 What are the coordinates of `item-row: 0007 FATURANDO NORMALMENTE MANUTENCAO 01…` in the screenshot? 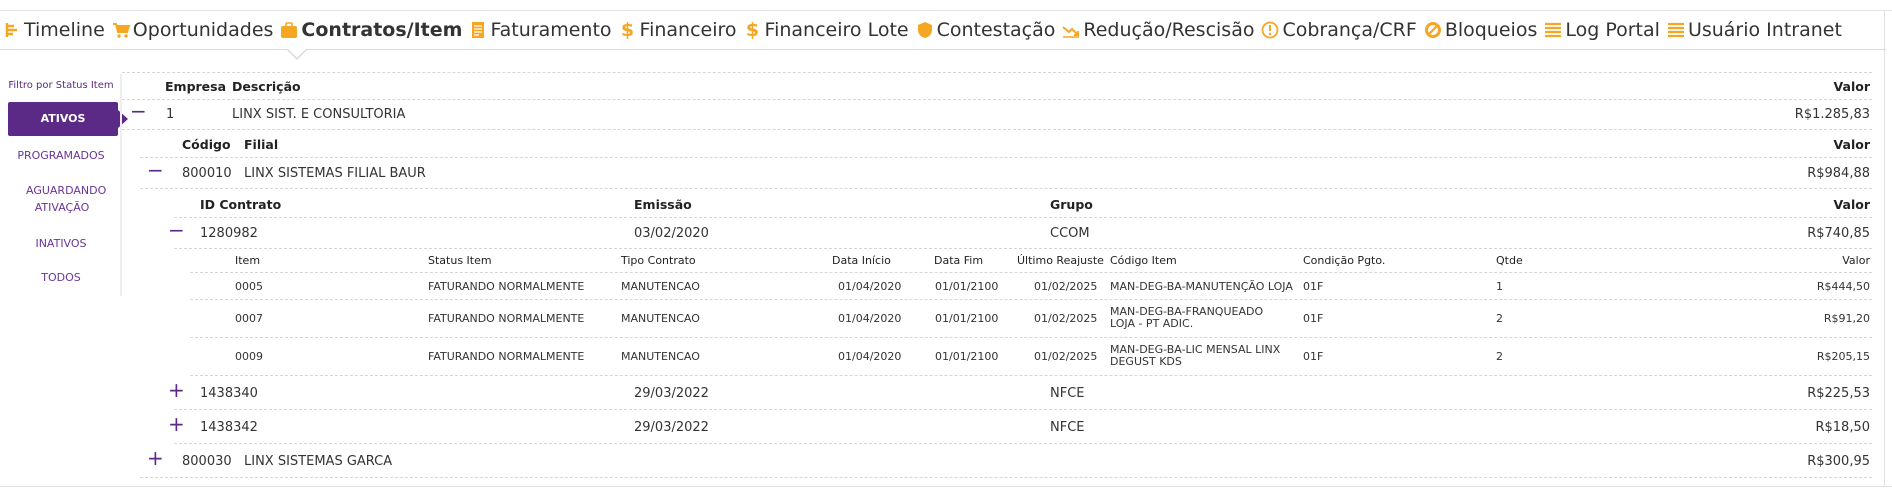 It's located at (1031, 319).